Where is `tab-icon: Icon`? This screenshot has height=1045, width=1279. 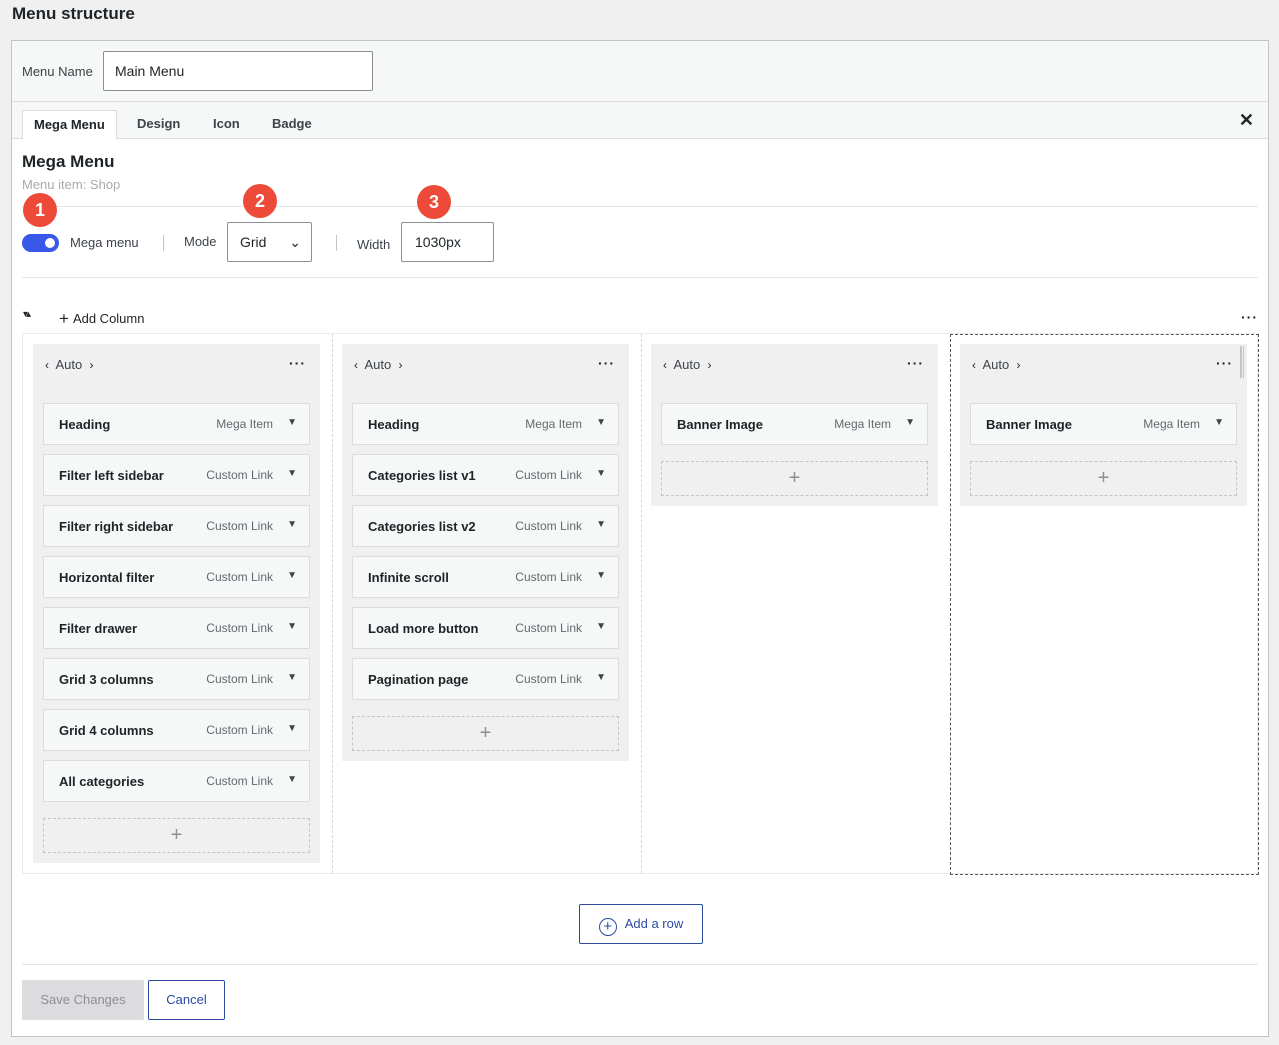 tab-icon: Icon is located at coordinates (226, 124).